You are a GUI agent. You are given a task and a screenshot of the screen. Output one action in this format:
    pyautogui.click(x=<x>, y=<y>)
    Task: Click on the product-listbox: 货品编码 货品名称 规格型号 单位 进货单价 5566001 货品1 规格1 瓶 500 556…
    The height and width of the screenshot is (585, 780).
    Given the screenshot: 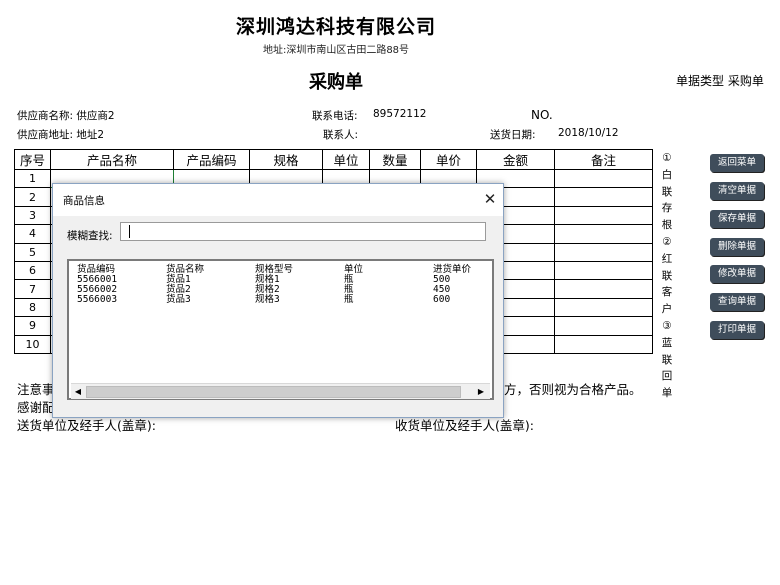 What is the action you would take?
    pyautogui.click(x=280, y=329)
    